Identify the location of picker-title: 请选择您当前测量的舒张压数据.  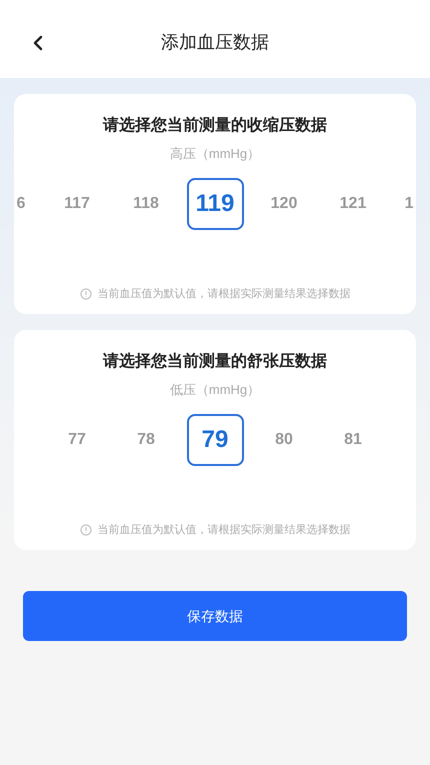
(215, 362).